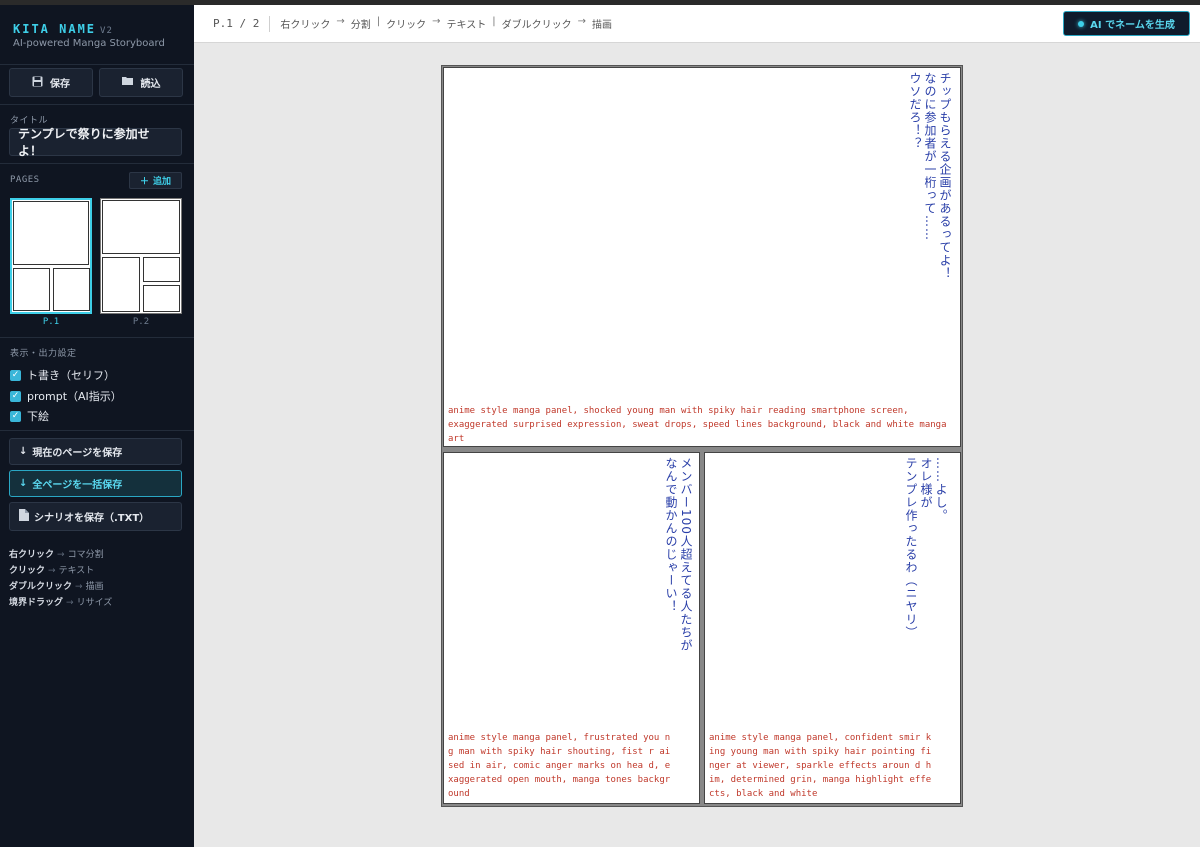 The image size is (1200, 847). Describe the element at coordinates (38, 416) in the screenshot. I see `option-label: 下絵` at that location.